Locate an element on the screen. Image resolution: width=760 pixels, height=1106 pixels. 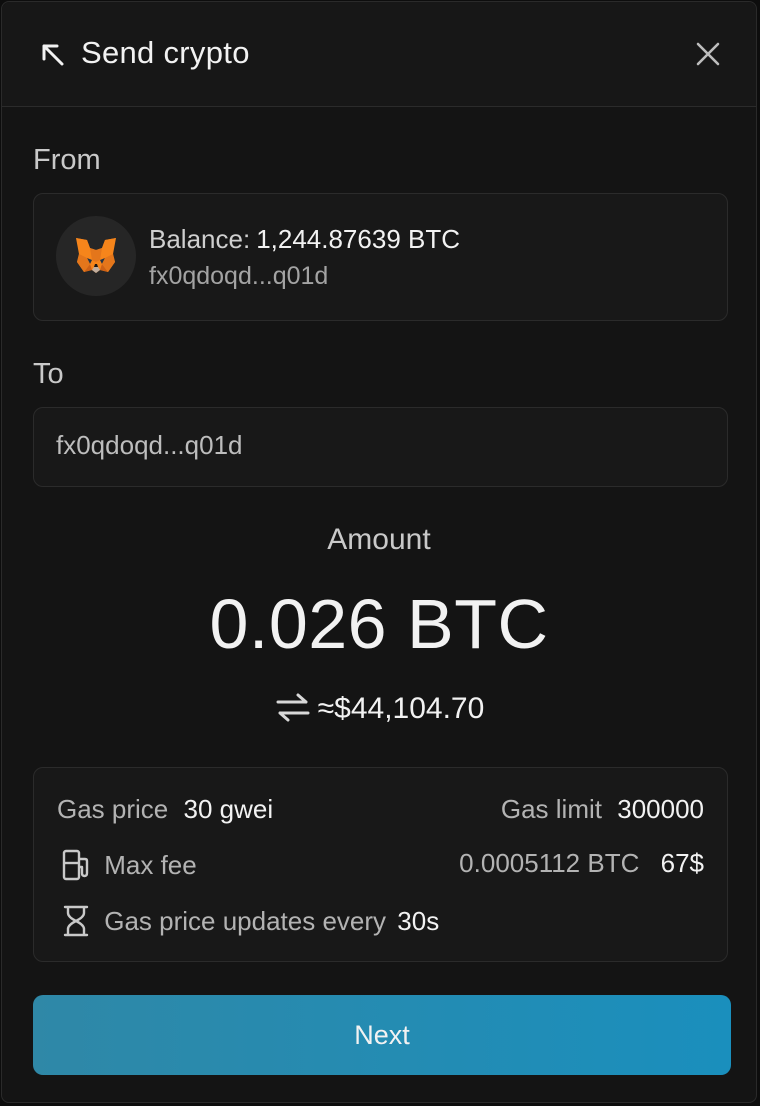
gas-price-label: Gas price is located at coordinates (113, 809).